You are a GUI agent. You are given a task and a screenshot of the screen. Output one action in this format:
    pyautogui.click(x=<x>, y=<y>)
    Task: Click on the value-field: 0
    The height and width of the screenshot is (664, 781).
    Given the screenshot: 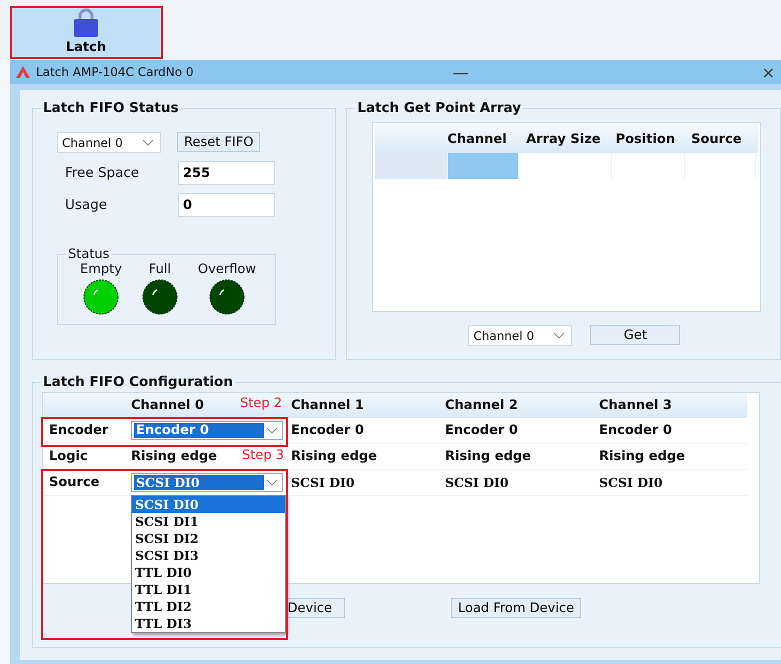 What is the action you would take?
    pyautogui.click(x=226, y=205)
    